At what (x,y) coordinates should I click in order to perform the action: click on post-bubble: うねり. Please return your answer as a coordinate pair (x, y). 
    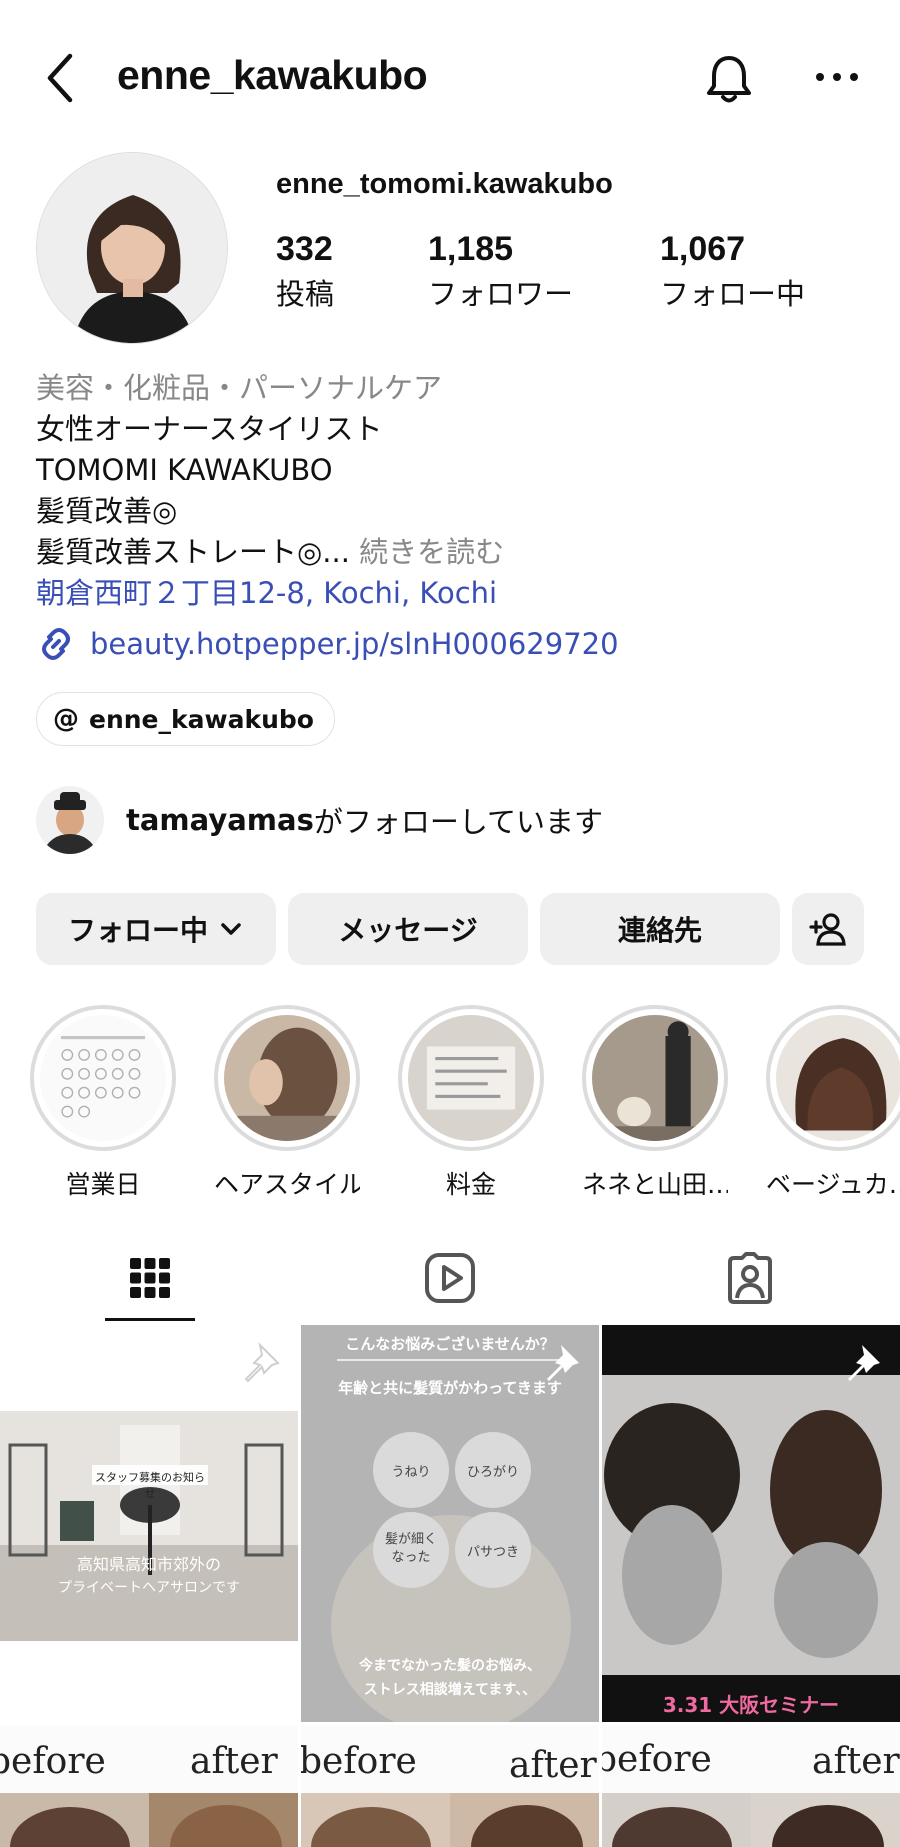
    Looking at the image, I should click on (411, 1472).